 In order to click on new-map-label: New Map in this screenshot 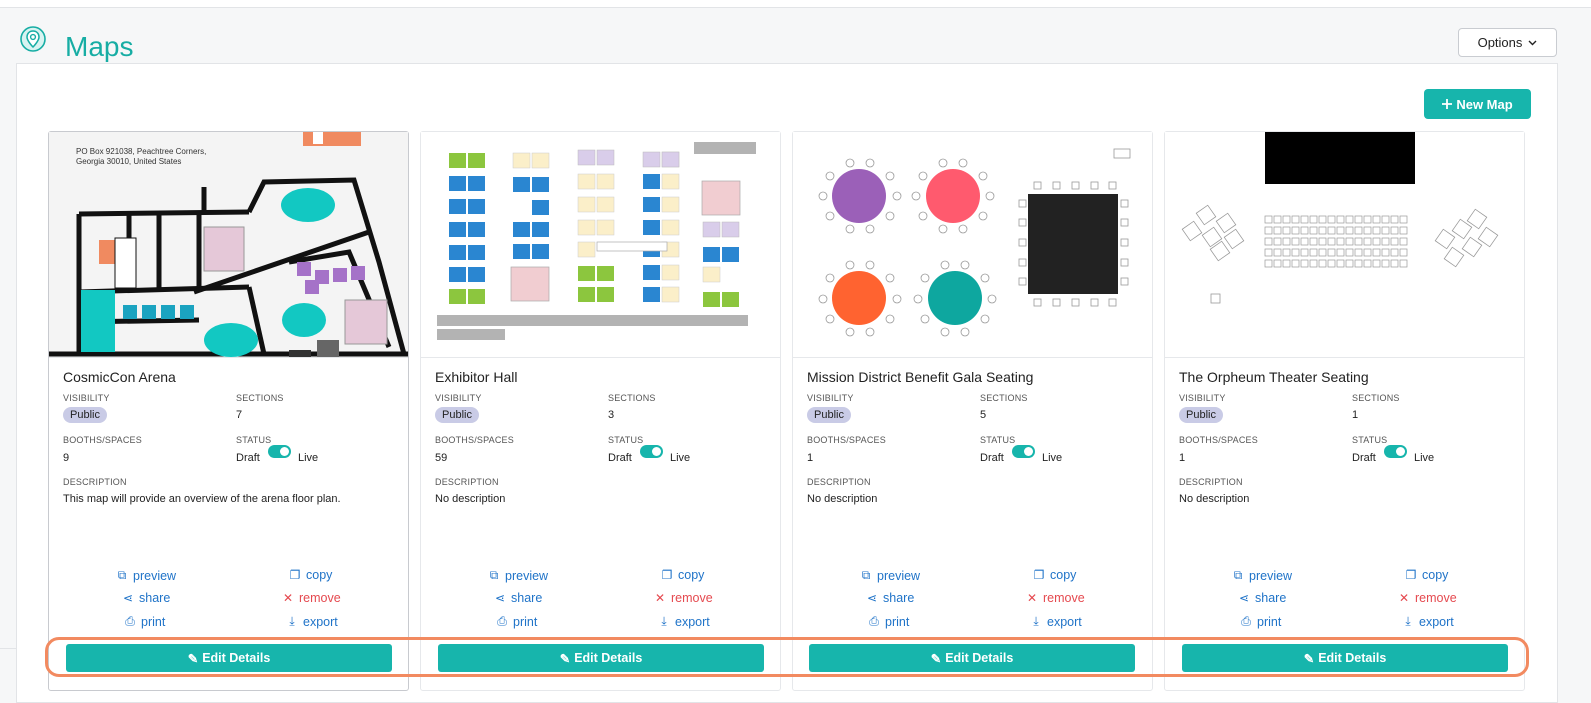, I will do `click(1484, 104)`.